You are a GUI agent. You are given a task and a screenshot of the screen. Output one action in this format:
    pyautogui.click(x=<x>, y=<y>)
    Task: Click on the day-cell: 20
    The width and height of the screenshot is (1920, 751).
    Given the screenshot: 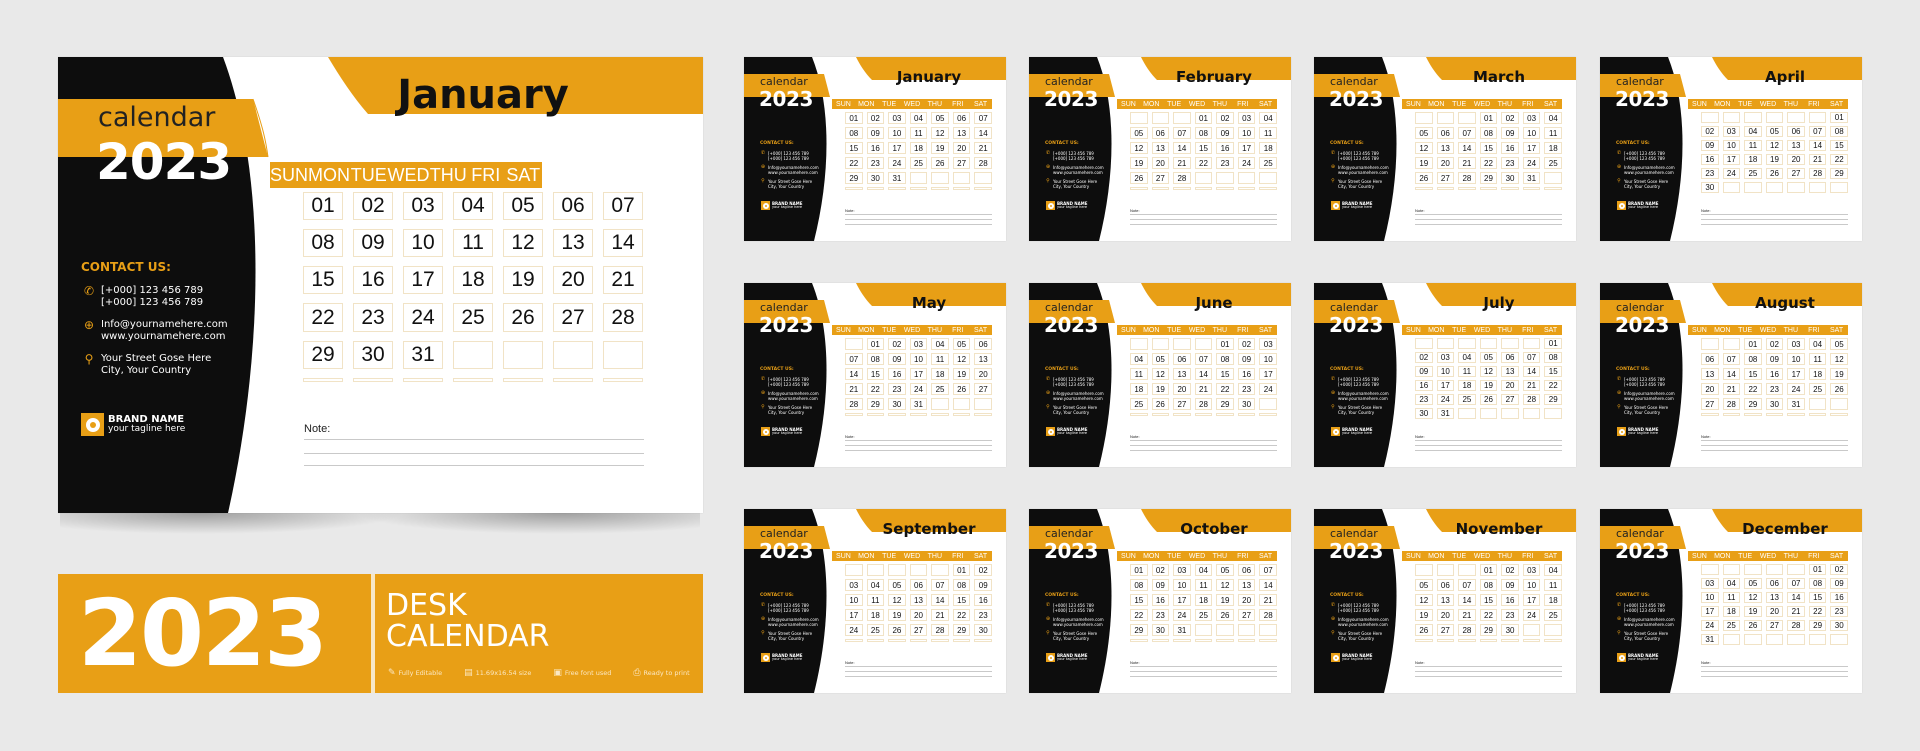 What is the action you would take?
    pyautogui.click(x=1182, y=389)
    